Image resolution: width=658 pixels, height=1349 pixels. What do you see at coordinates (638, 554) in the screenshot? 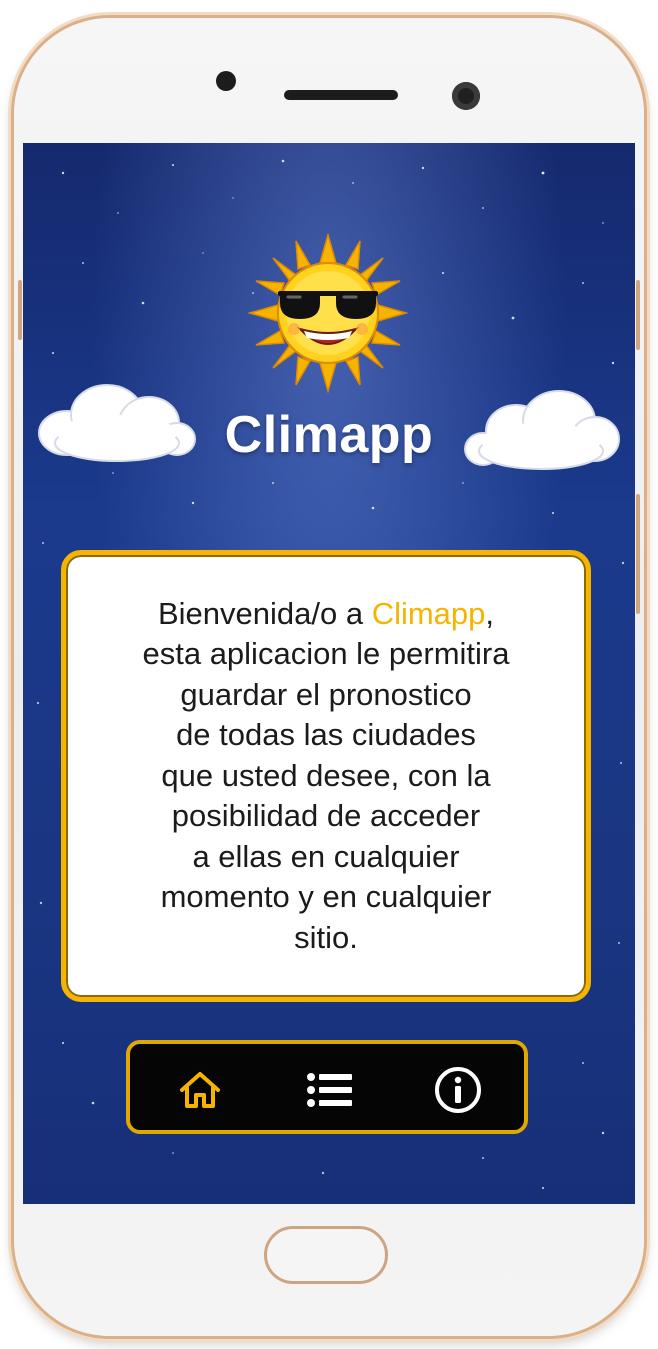
I see `power-button` at bounding box center [638, 554].